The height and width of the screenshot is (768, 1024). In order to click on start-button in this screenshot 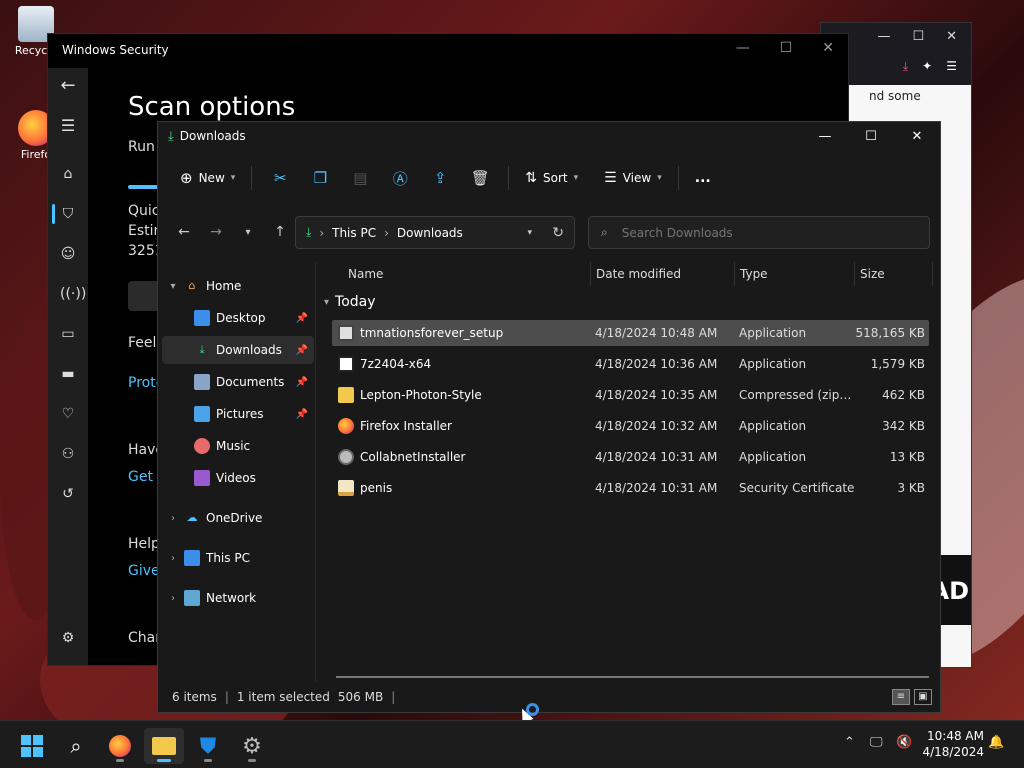, I will do `click(32, 746)`.